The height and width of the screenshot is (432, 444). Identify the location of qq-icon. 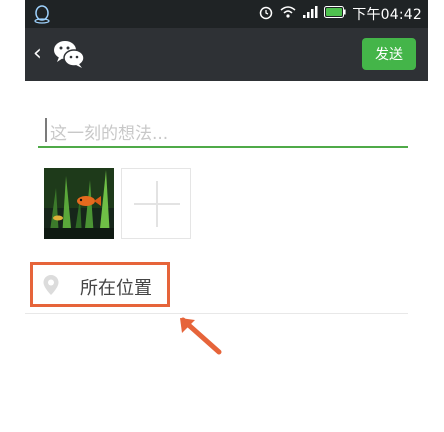
(42, 14).